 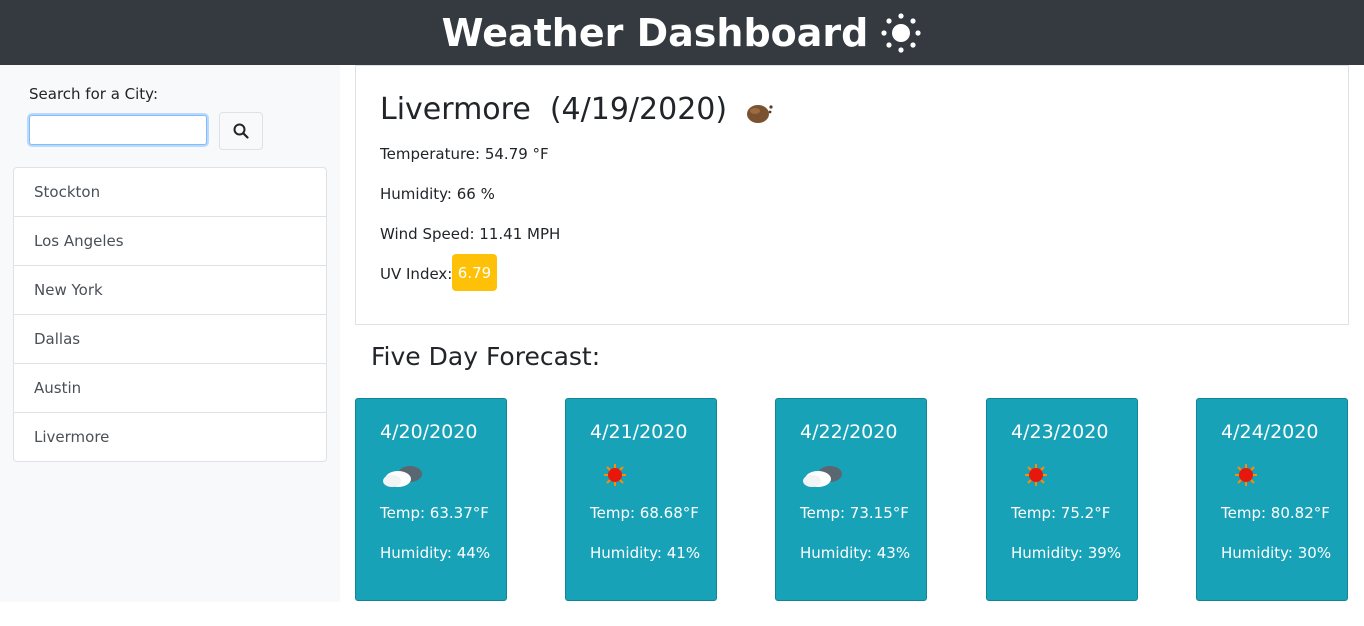 I want to click on city-item-new-york: New York, so click(x=170, y=290).